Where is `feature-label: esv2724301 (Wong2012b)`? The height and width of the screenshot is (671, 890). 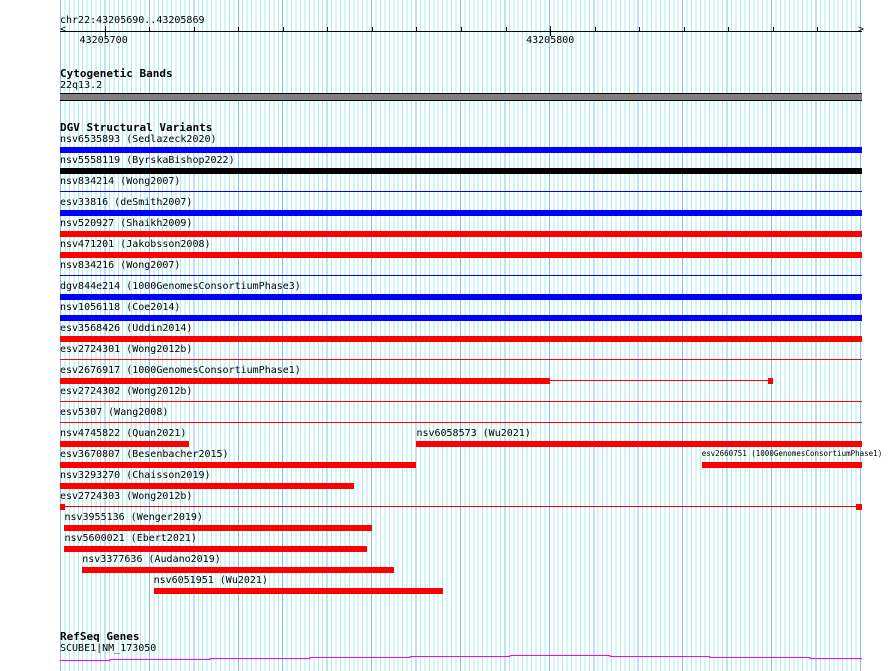
feature-label: esv2724301 (Wong2012b) is located at coordinates (126, 349).